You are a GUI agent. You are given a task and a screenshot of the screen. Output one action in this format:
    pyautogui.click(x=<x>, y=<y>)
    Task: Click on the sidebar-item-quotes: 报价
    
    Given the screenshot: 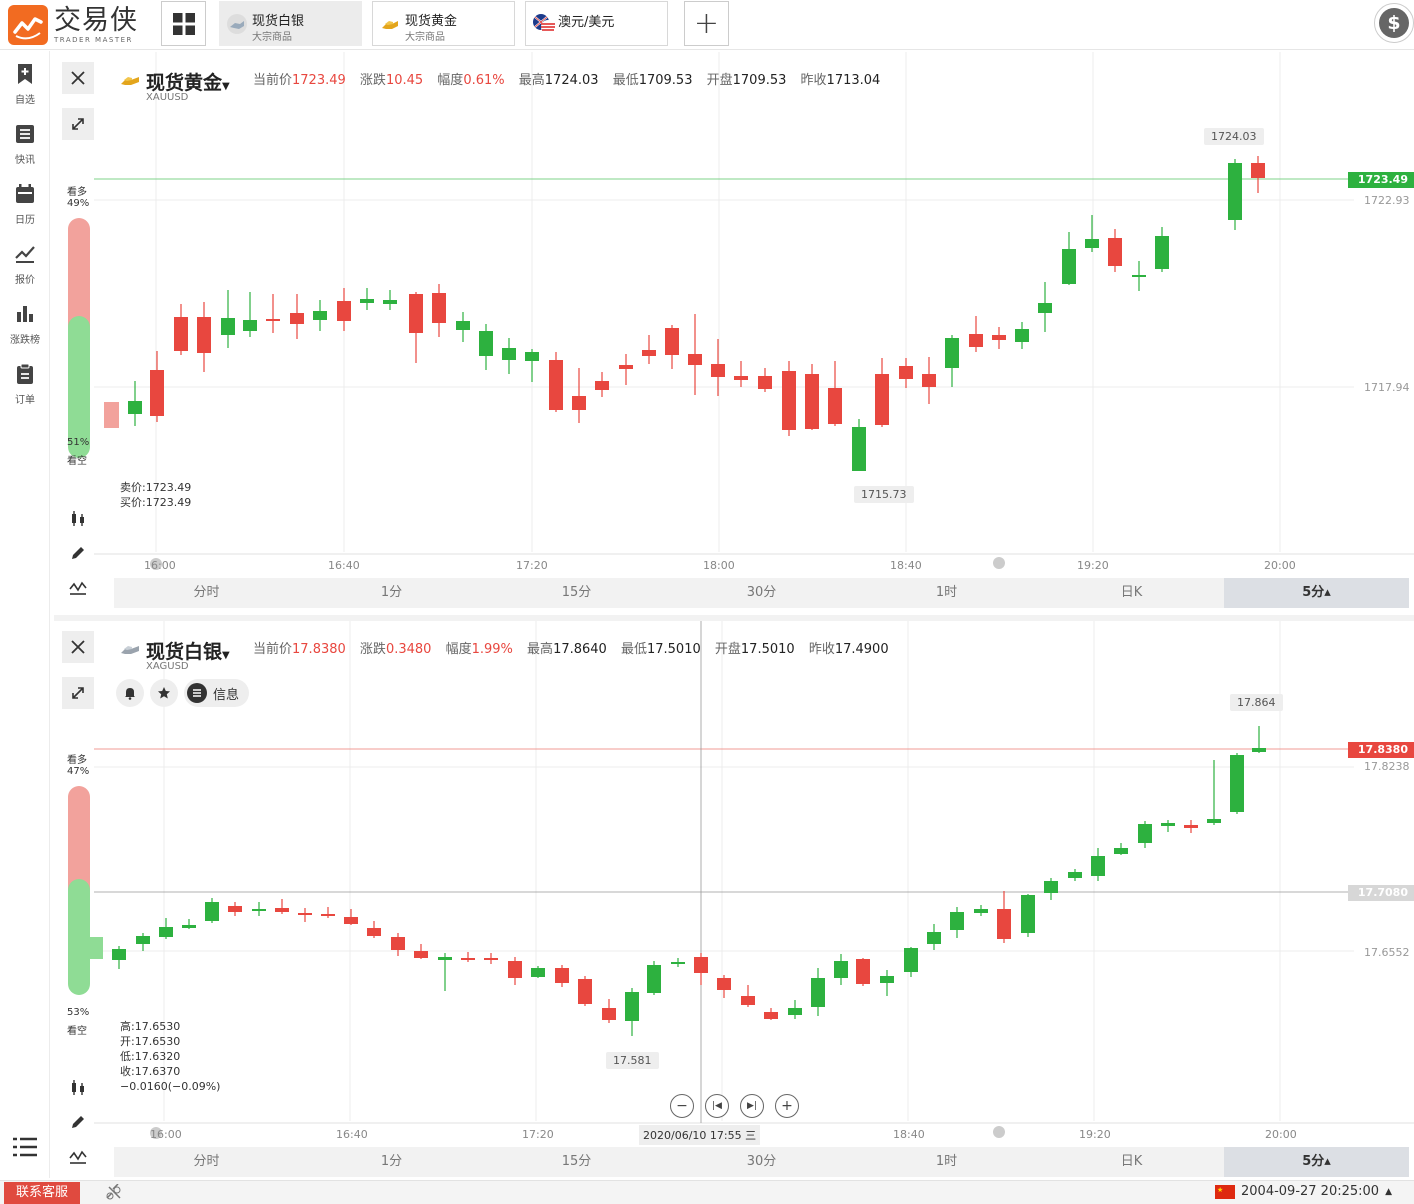 What is the action you would take?
    pyautogui.click(x=25, y=264)
    